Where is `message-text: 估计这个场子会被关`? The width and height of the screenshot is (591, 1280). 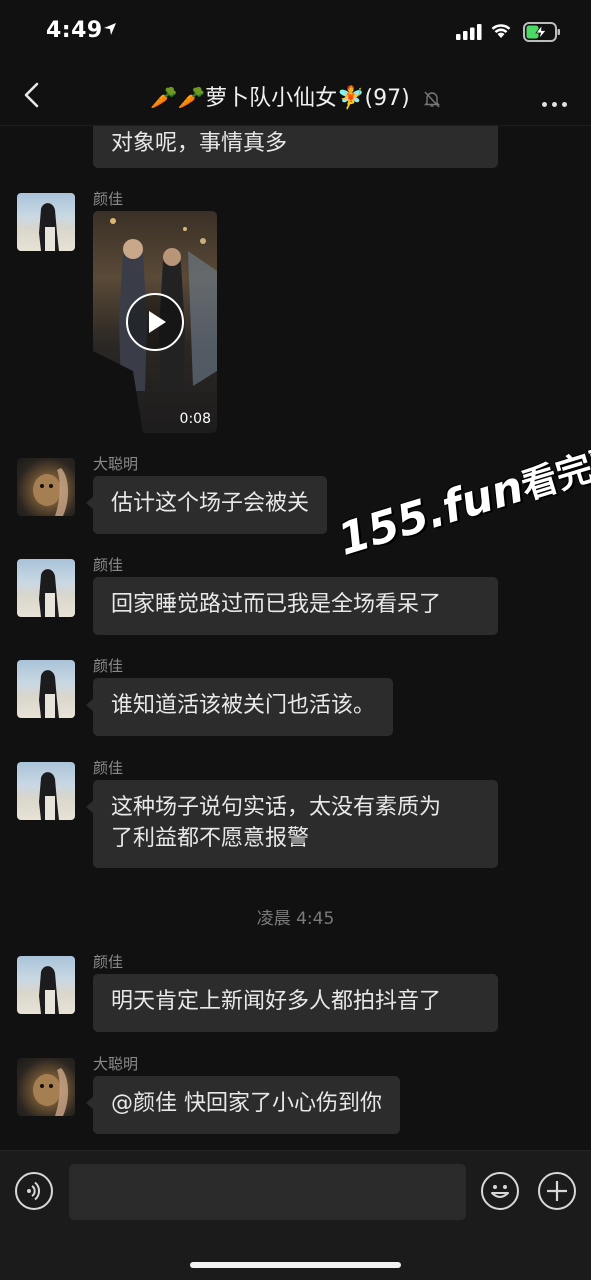 message-text: 估计这个场子会被关 is located at coordinates (210, 503).